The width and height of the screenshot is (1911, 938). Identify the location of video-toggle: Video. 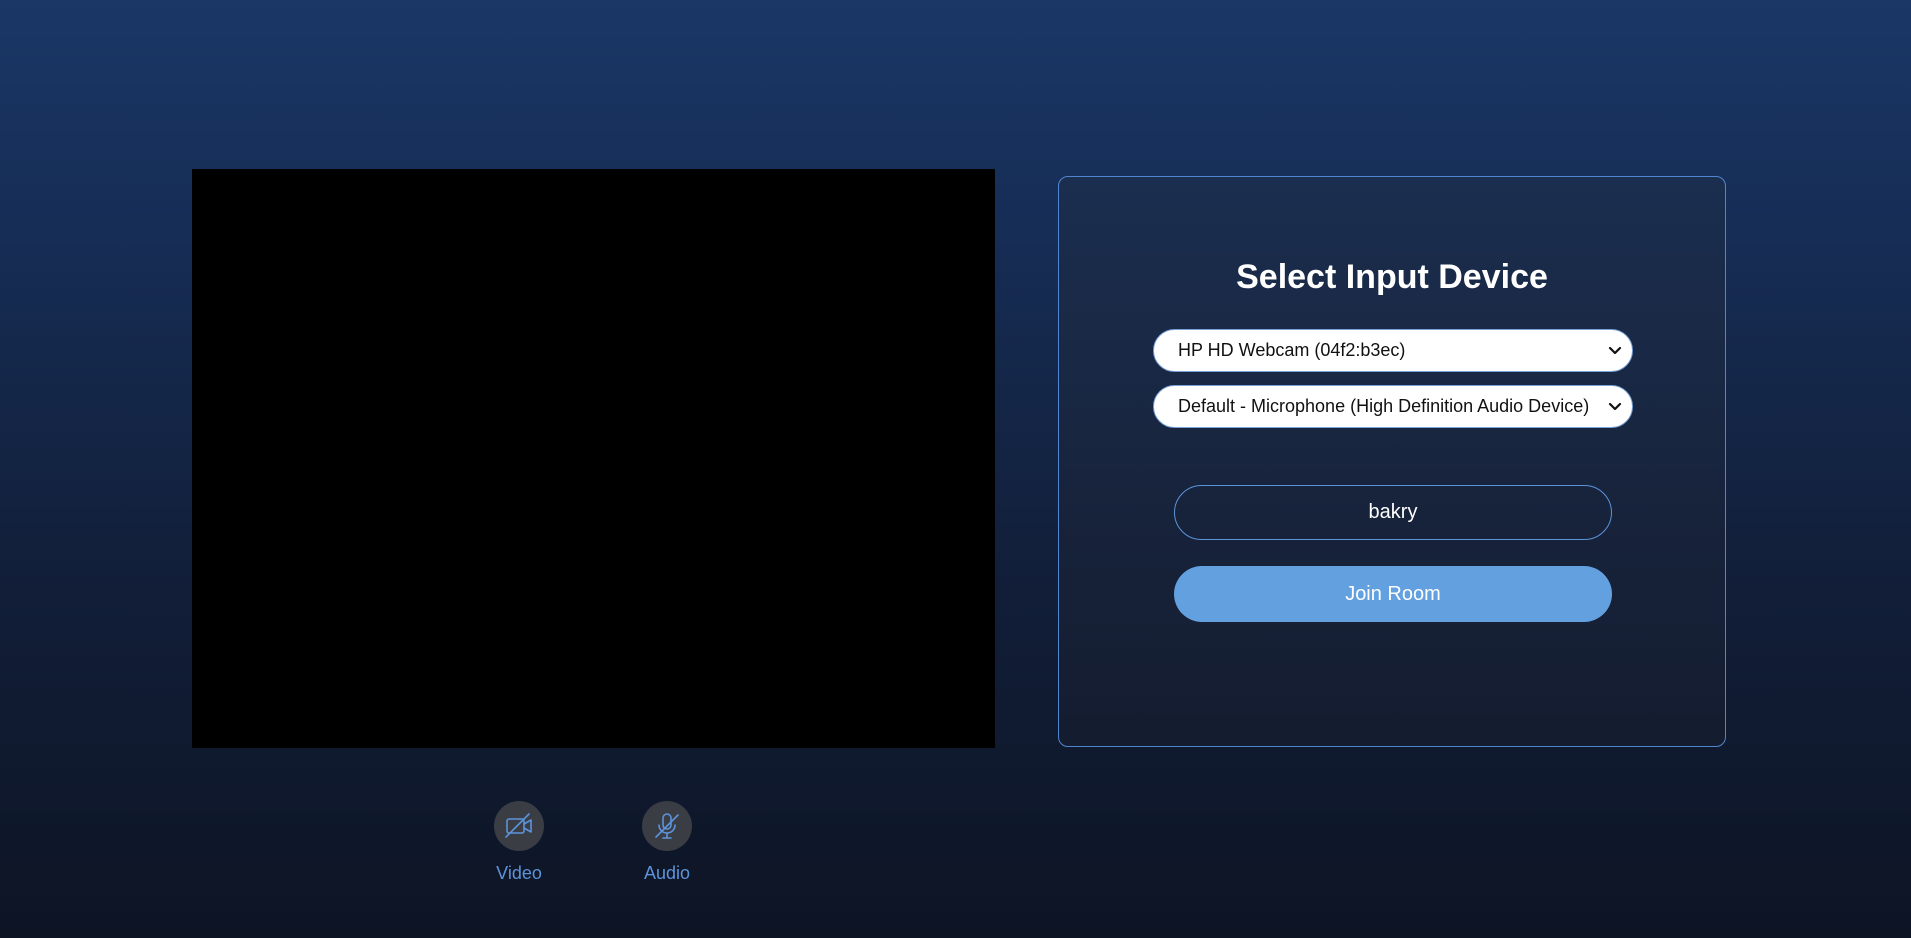
(519, 842).